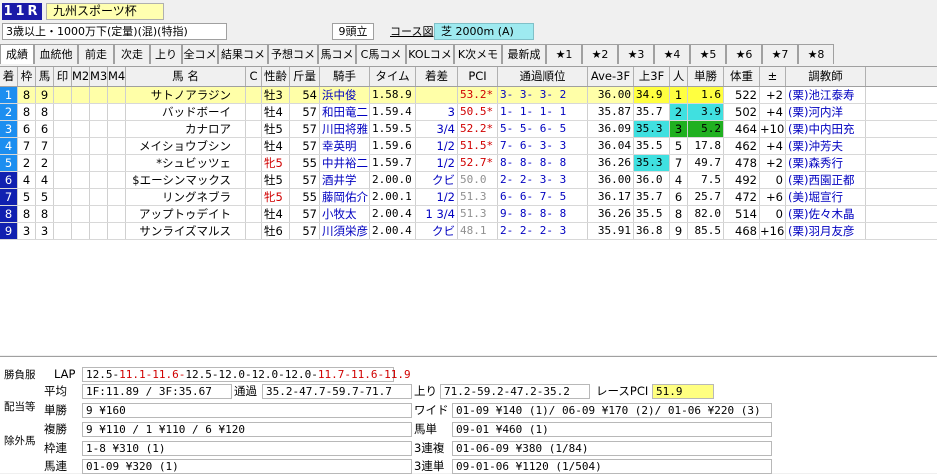  I want to click on cell-name: カナロア, so click(186, 129).